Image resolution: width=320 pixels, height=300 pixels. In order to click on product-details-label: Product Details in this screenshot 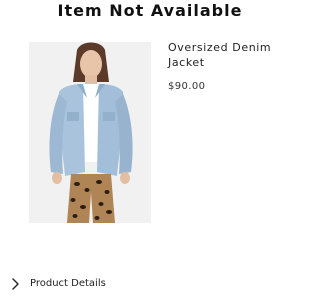, I will do `click(68, 283)`.